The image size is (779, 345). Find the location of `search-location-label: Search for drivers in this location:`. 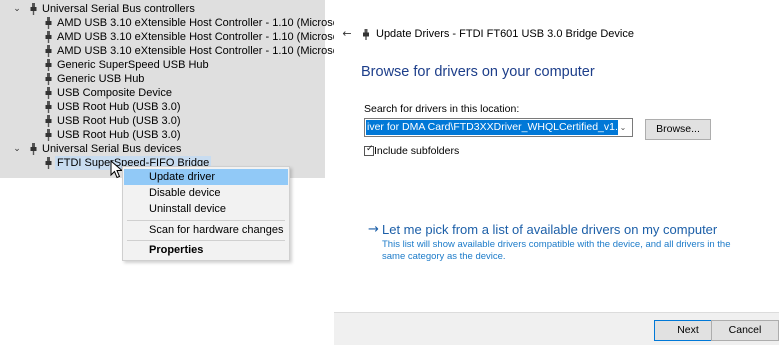

search-location-label: Search for drivers in this location: is located at coordinates (442, 109).